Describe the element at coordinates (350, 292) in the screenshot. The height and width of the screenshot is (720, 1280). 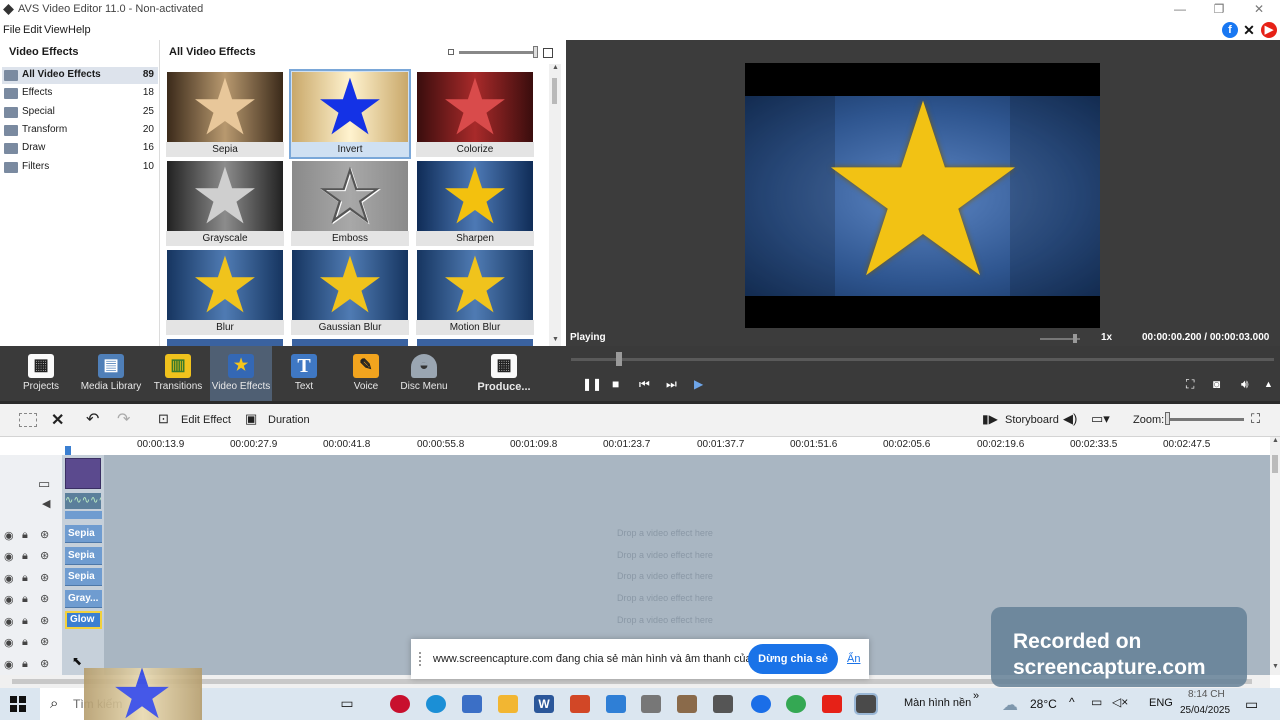
I see `effect-tile-gaussian-blur: ★ Gaussian Blur` at that location.